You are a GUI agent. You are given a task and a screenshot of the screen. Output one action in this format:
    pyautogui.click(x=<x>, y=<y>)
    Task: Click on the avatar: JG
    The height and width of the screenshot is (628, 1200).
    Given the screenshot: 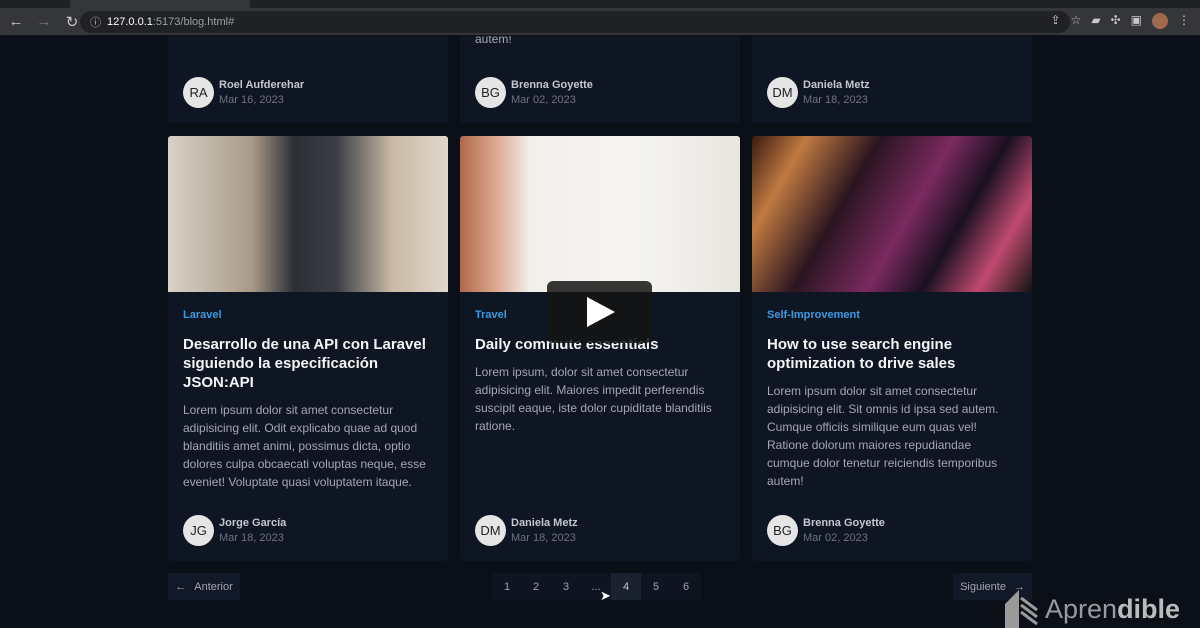 What is the action you would take?
    pyautogui.click(x=198, y=530)
    